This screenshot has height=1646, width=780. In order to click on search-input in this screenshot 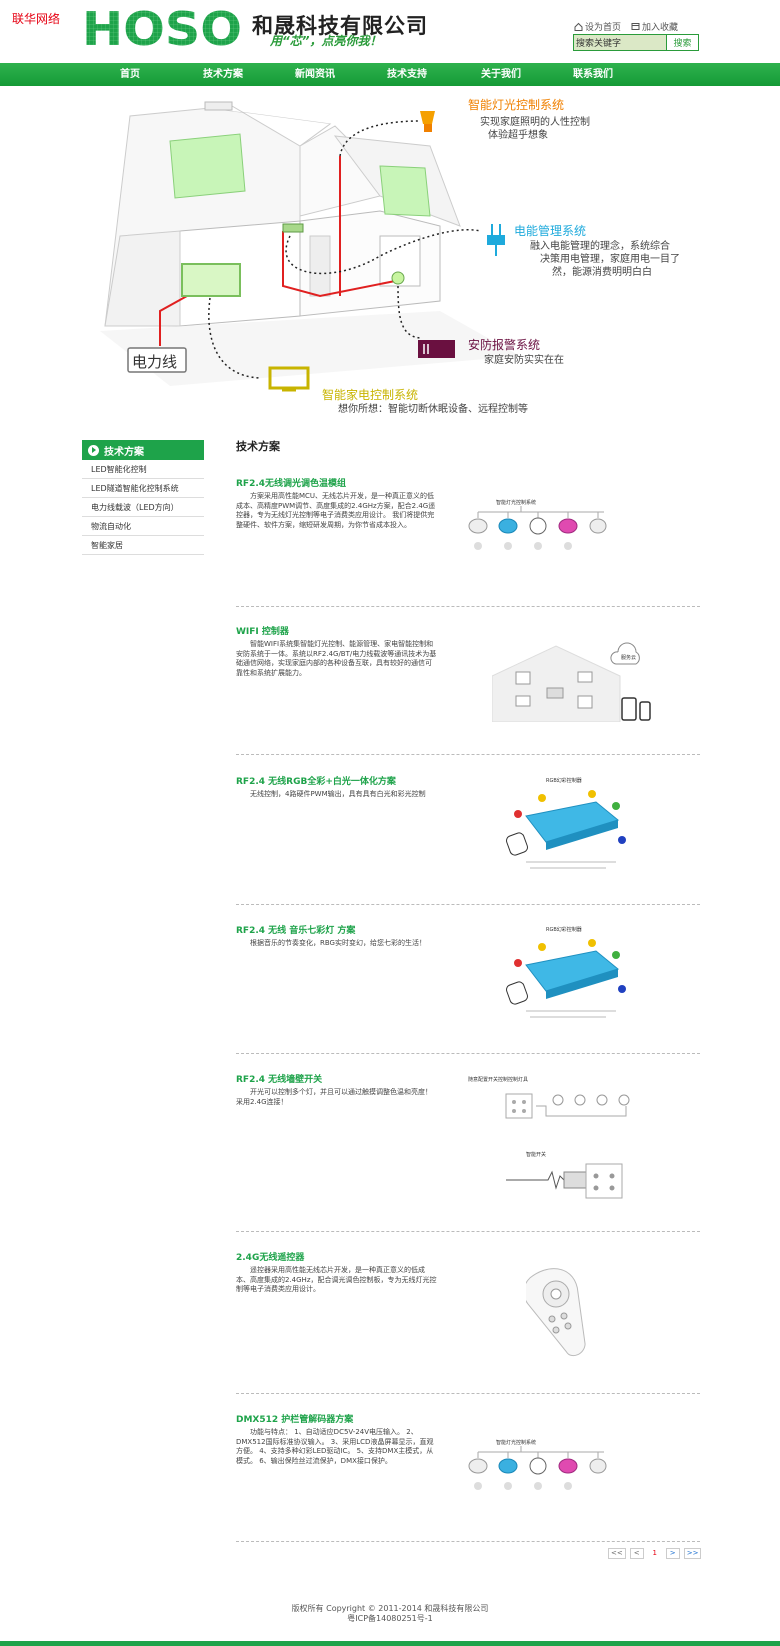, I will do `click(620, 42)`.